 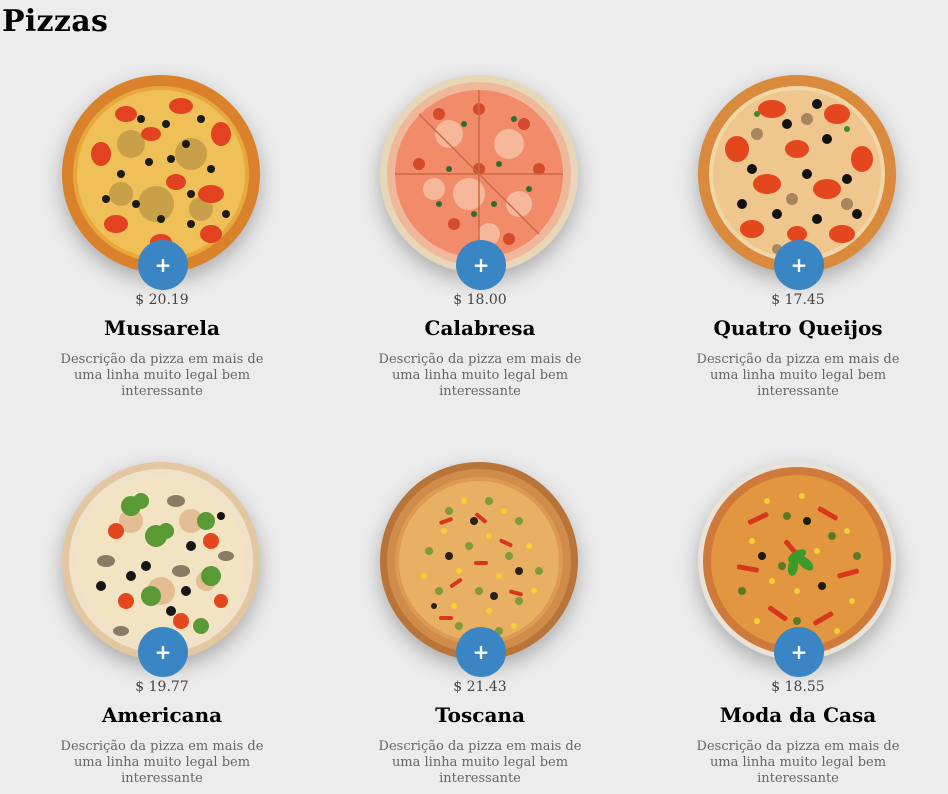 I want to click on pizza-price: $ 21.43, so click(x=480, y=687).